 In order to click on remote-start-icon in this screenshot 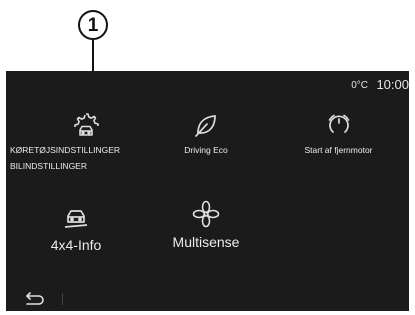, I will do `click(338, 123)`.